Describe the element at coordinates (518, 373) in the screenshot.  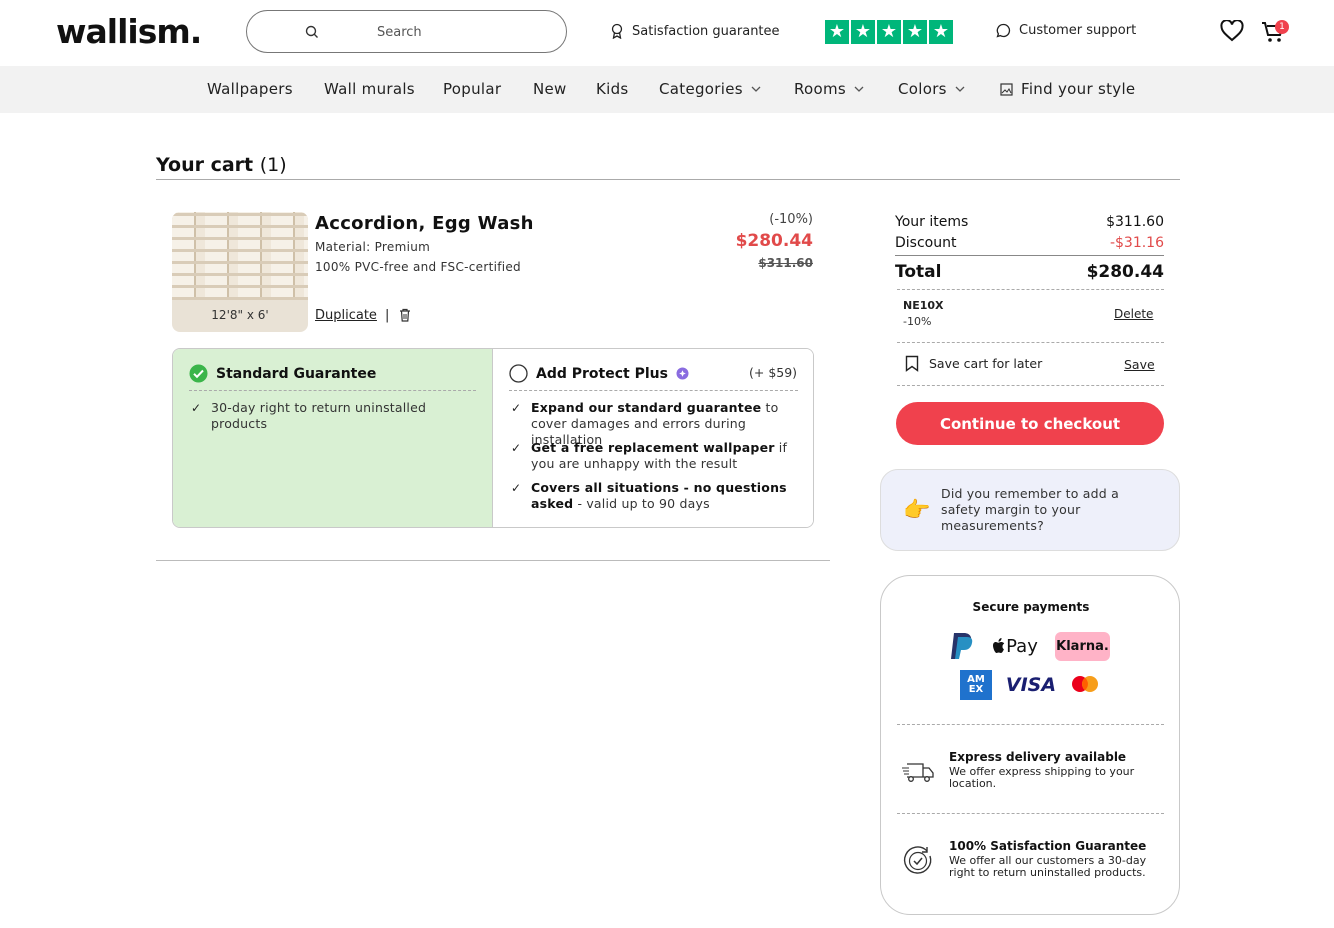
I see `radio-unchecked-icon` at that location.